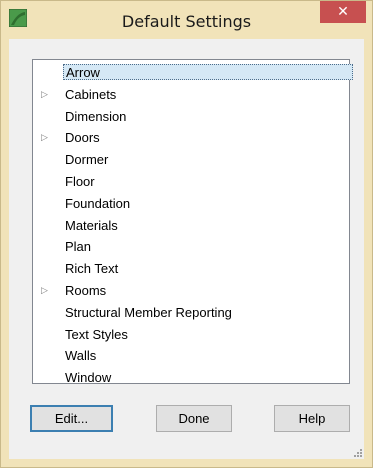  I want to click on tree-item-label: Plan, so click(78, 247).